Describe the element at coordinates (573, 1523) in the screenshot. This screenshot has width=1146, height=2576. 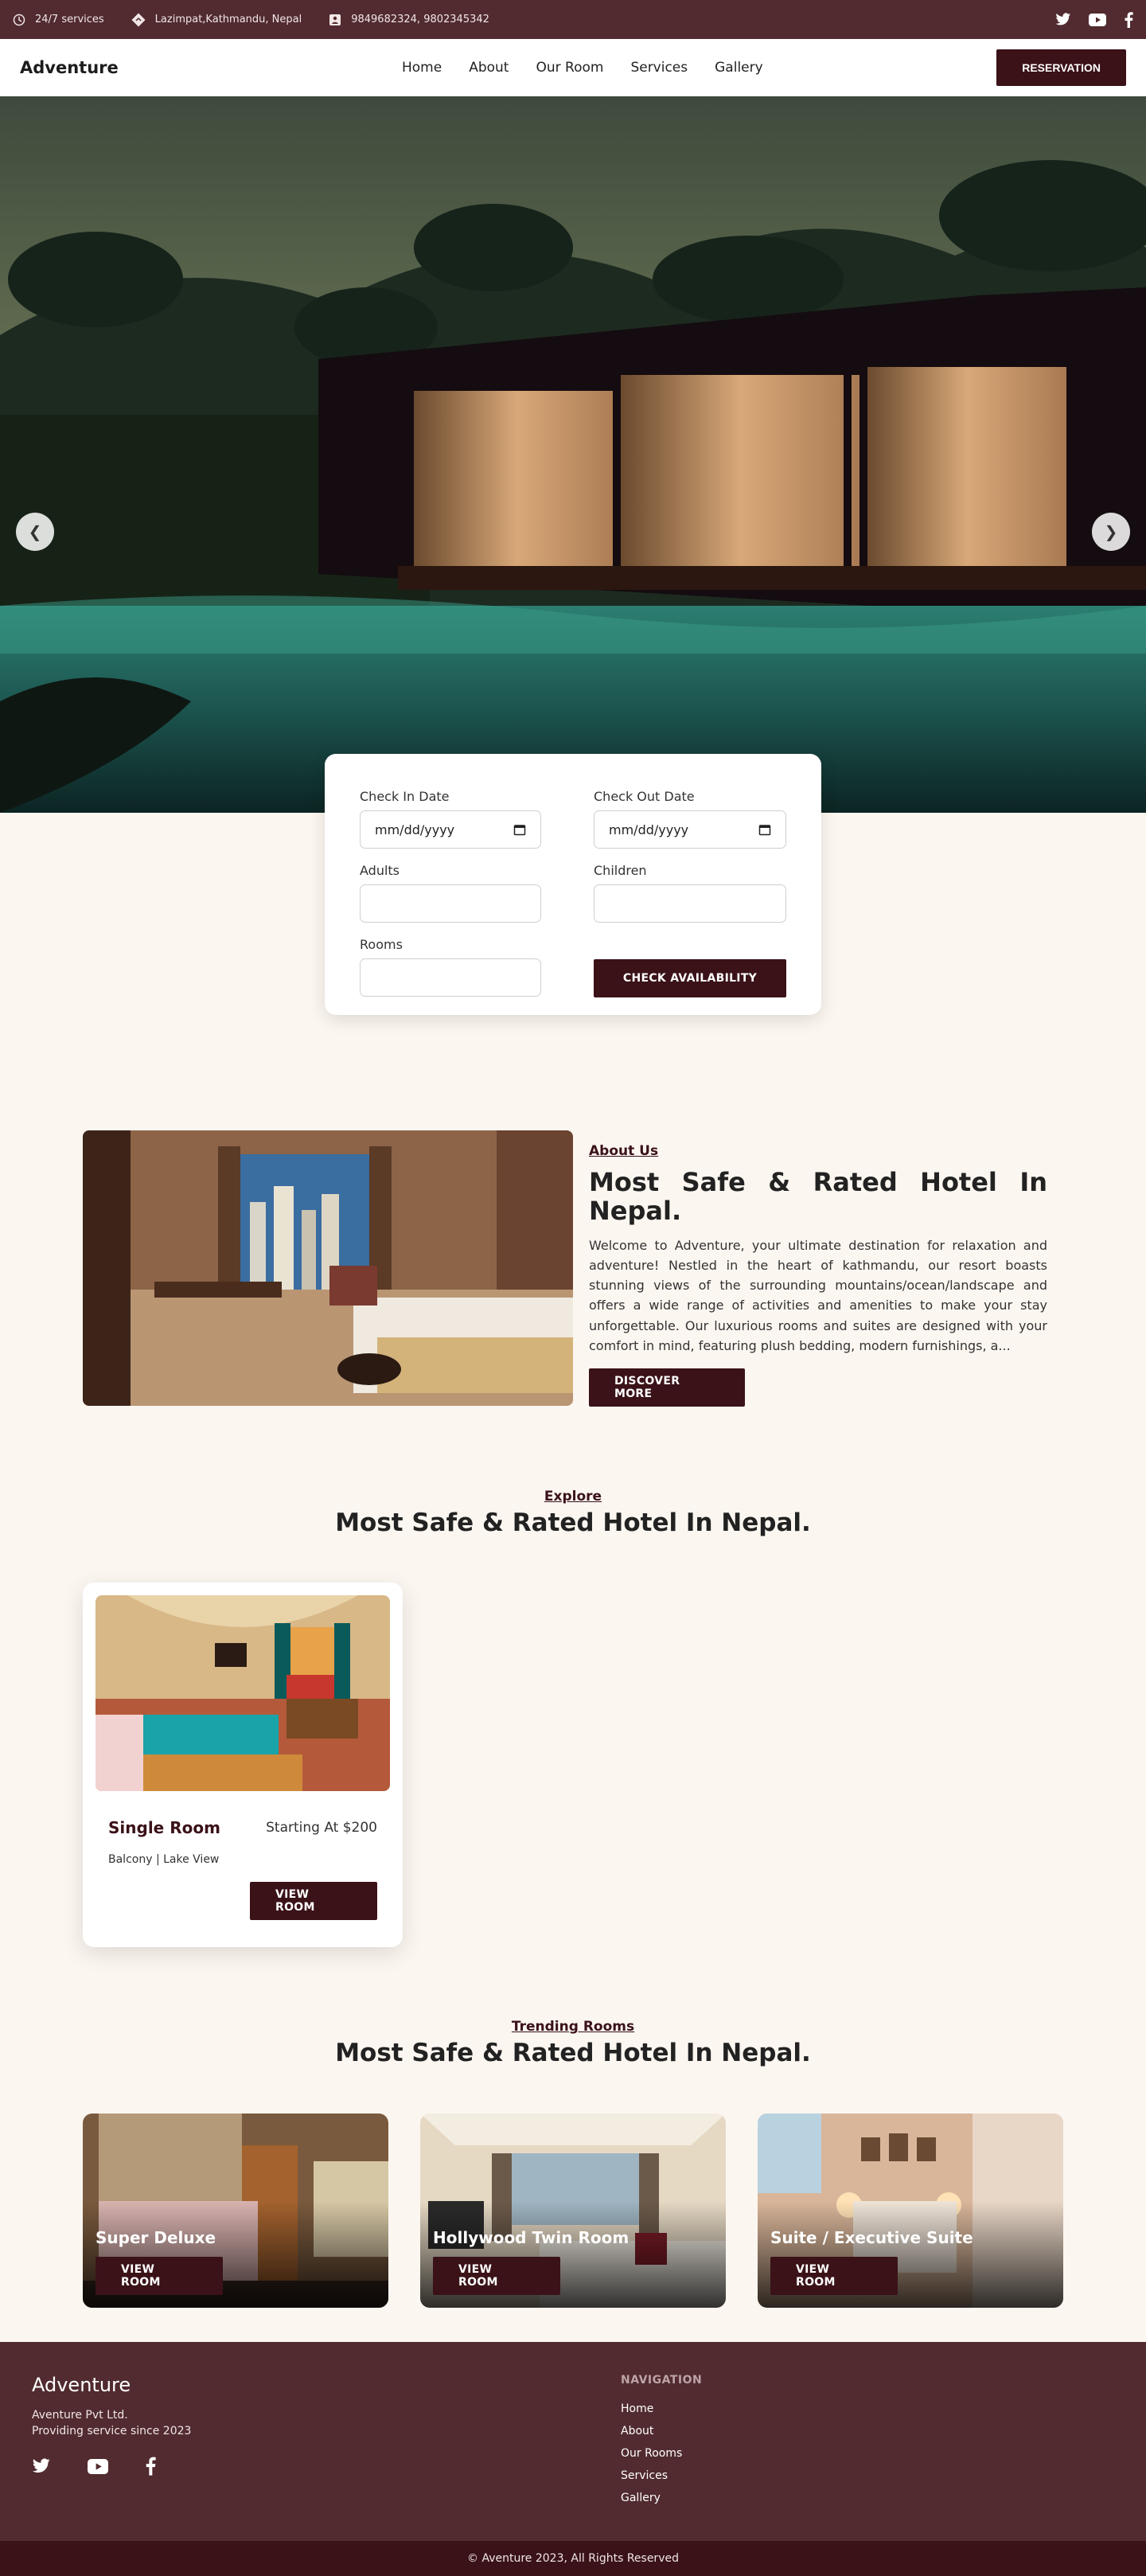
I see `explore-title: Most Safe & Rated Hotel In Nepal.` at that location.